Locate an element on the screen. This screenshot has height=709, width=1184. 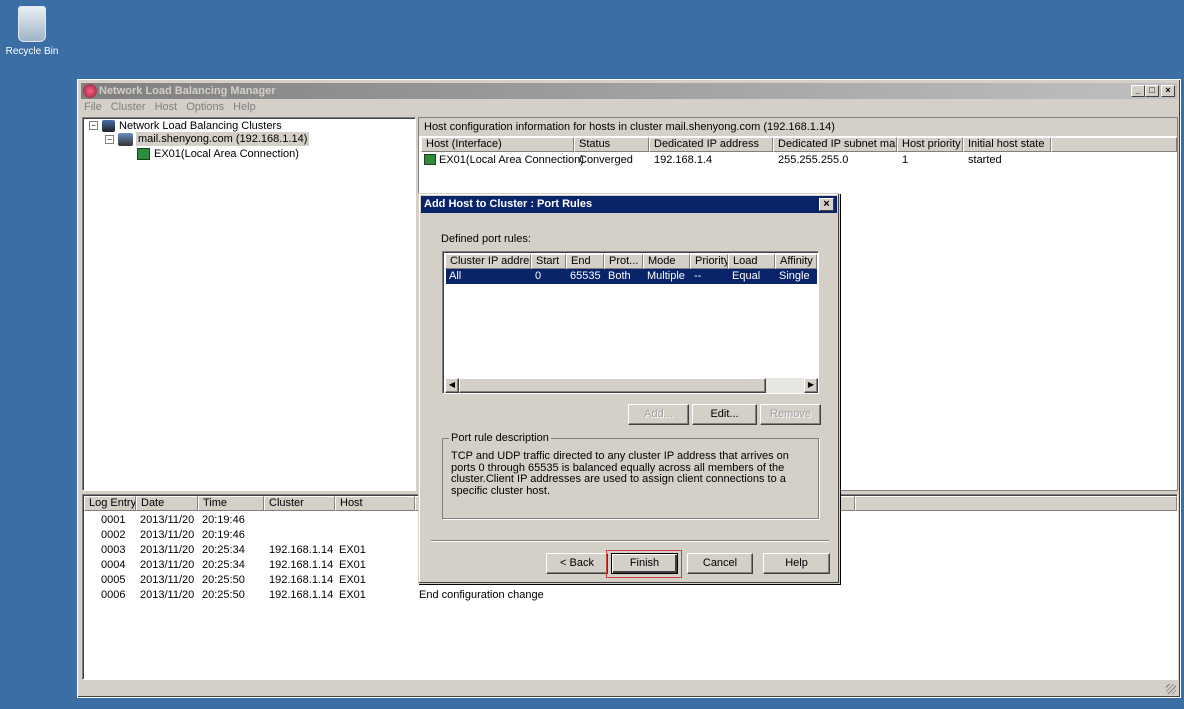
horizontal-scrollbar: ◀ ▶ is located at coordinates (631, 385).